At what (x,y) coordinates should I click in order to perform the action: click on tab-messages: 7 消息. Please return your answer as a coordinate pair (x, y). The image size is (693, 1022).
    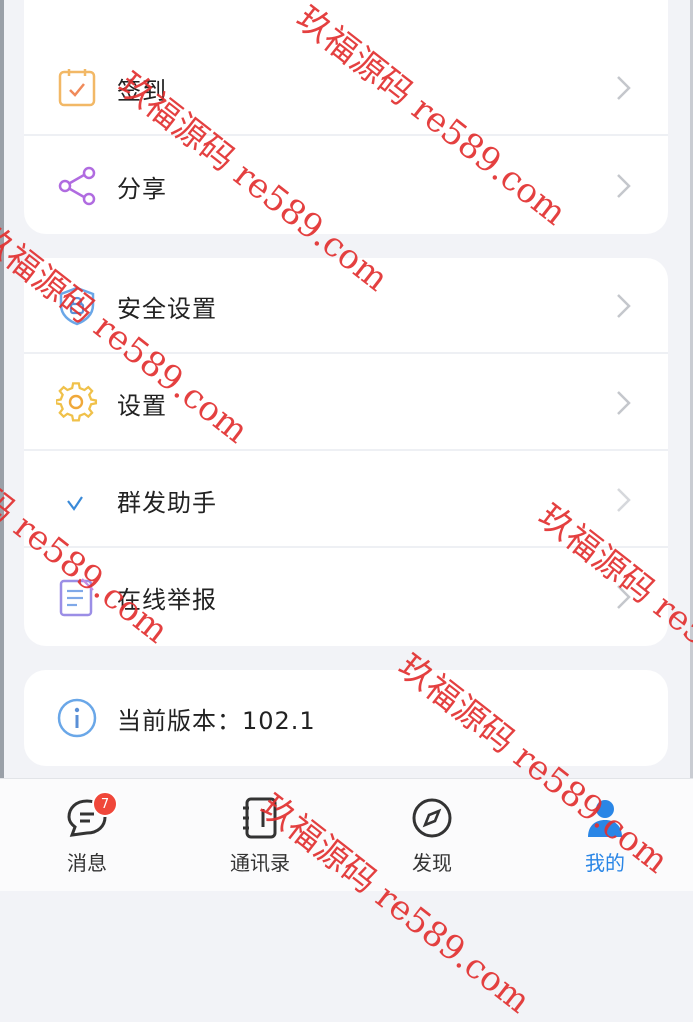
    Looking at the image, I should click on (87, 835).